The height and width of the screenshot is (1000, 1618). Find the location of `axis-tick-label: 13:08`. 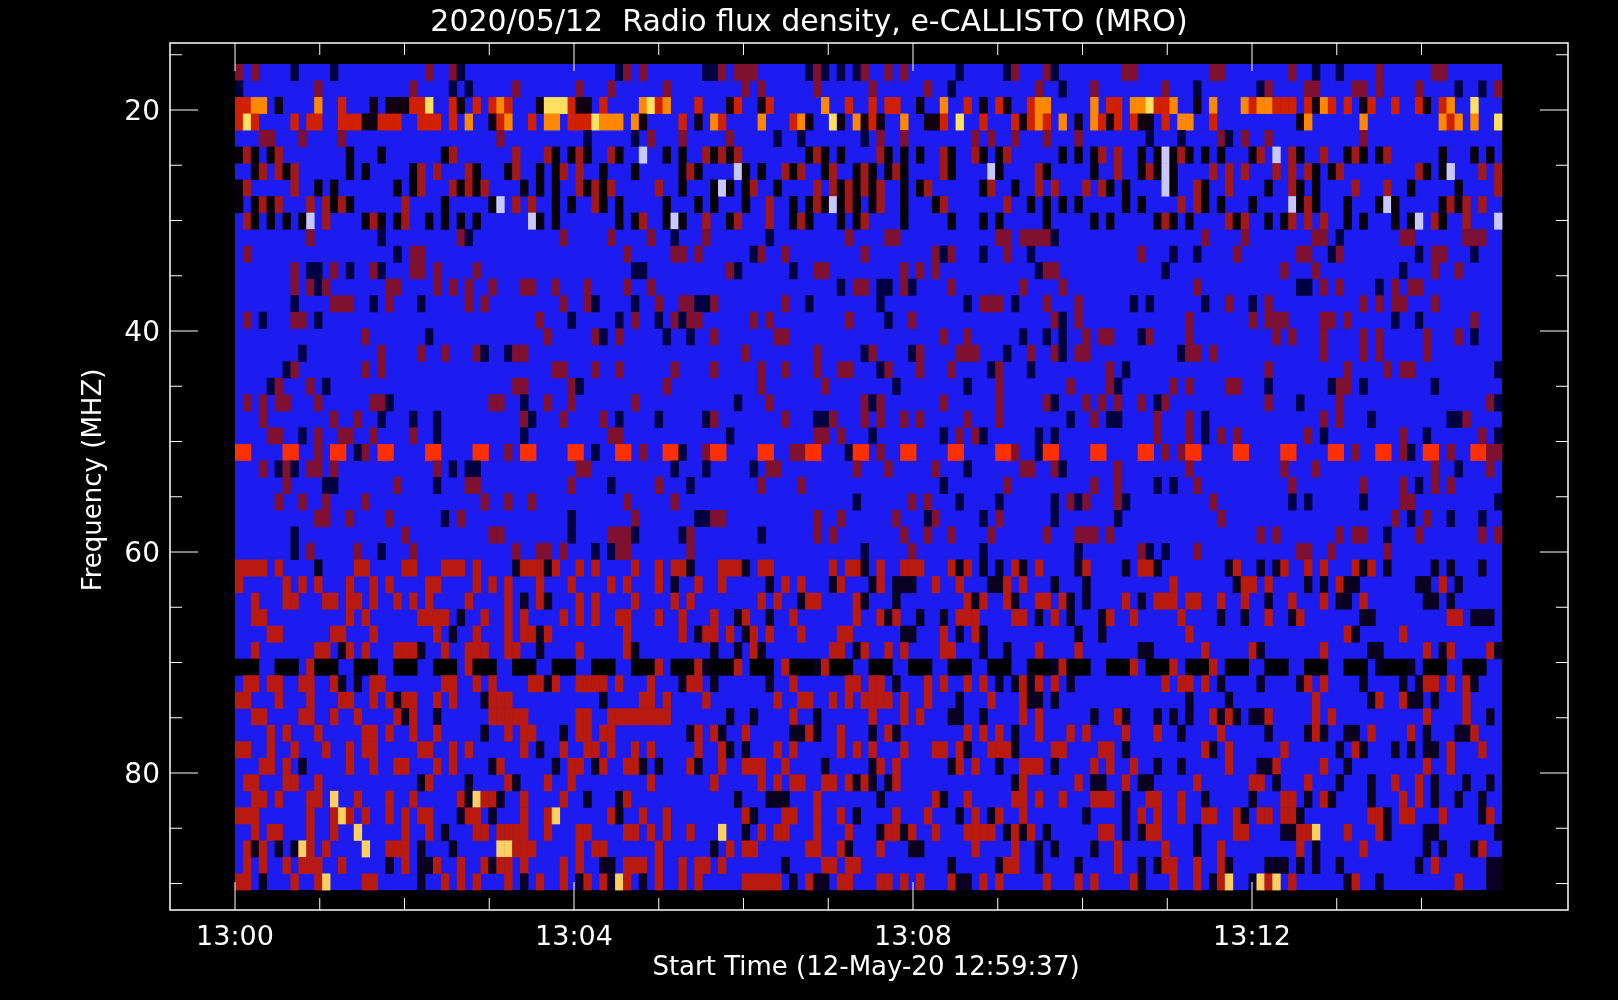

axis-tick-label: 13:08 is located at coordinates (913, 935).